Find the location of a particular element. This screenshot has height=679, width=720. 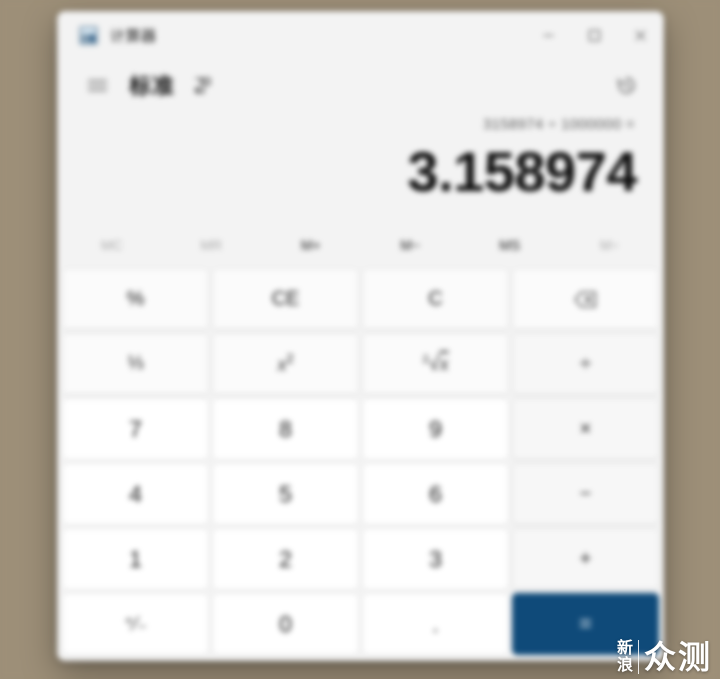

square-root-button: 2√x is located at coordinates (435, 364).